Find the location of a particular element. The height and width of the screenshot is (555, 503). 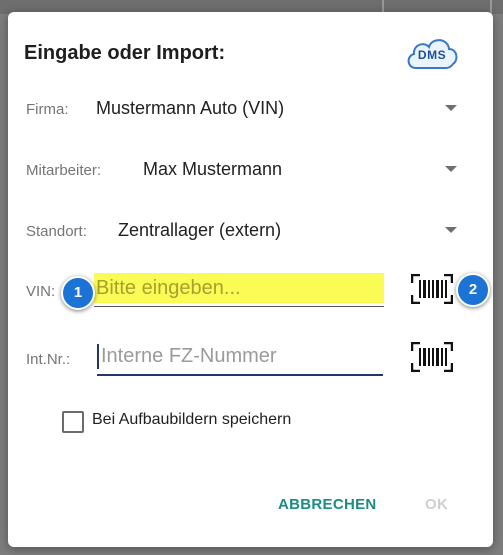

step-badge-2: 2 is located at coordinates (473, 290).